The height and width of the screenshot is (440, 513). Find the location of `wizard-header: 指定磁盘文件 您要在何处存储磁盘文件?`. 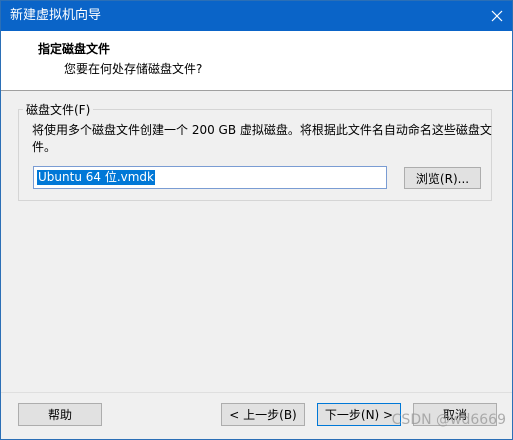

wizard-header: 指定磁盘文件 您要在何处存储磁盘文件? is located at coordinates (256, 61).